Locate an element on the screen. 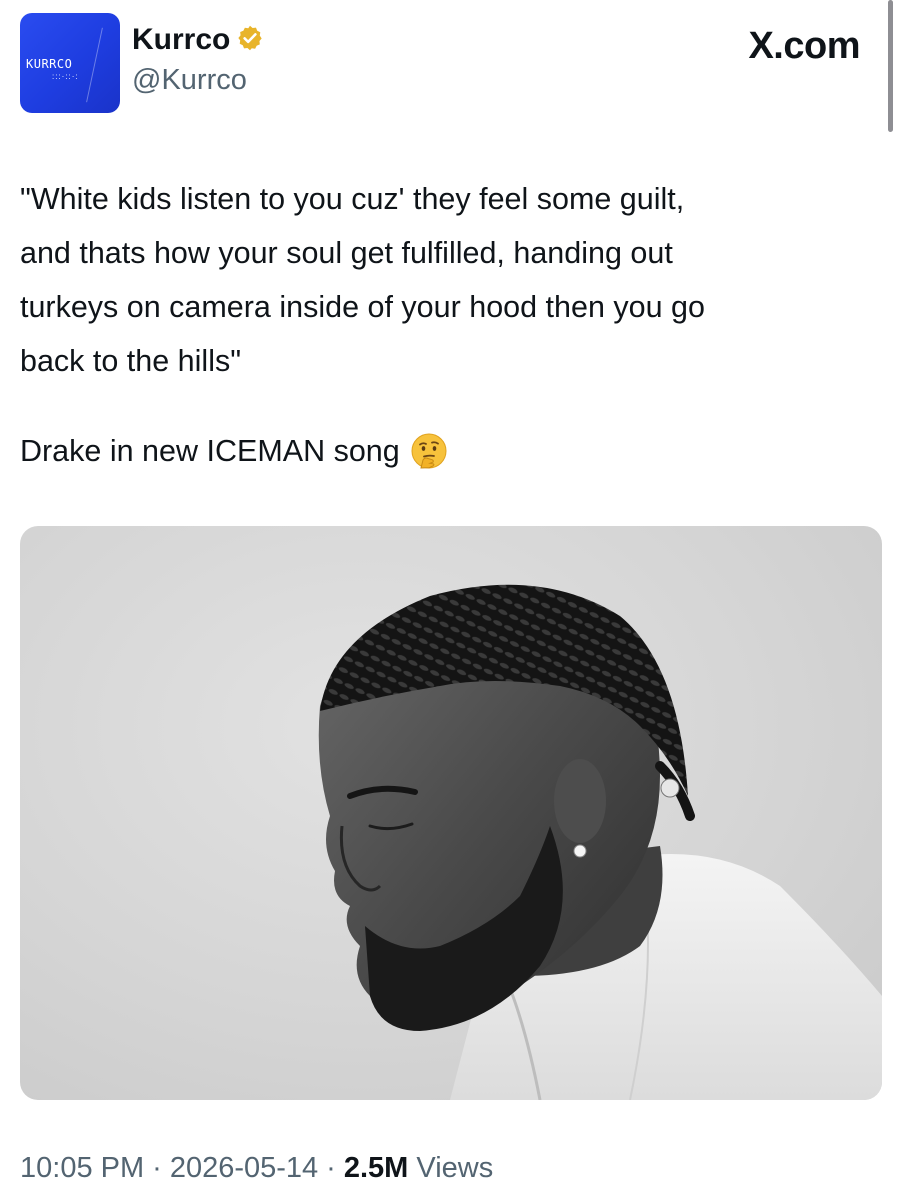 The height and width of the screenshot is (1200, 901). thinking-face-icon is located at coordinates (429, 451).